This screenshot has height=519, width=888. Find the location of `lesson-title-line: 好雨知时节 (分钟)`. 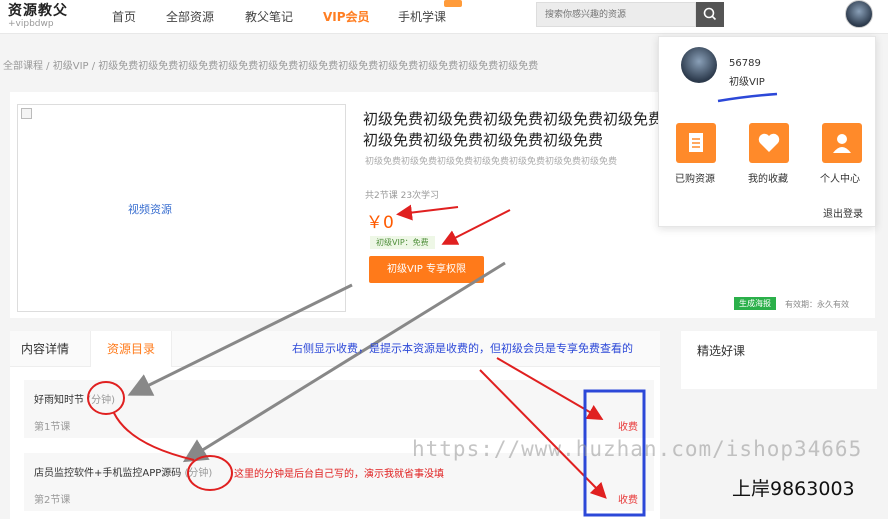

lesson-title-line: 好雨知时节 (分钟) is located at coordinates (74, 398).